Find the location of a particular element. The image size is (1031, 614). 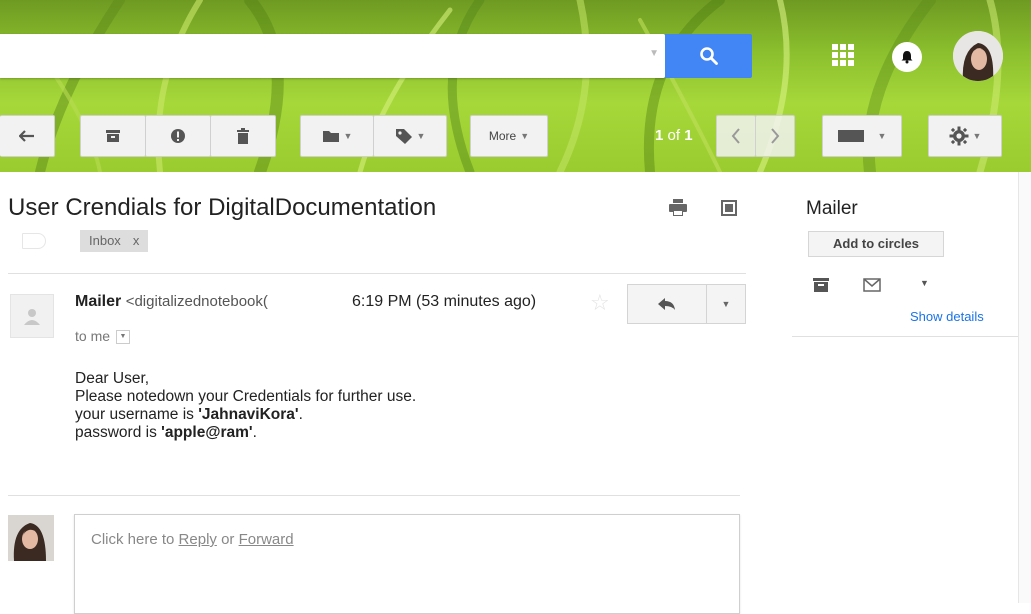

gear-icon is located at coordinates (959, 136).